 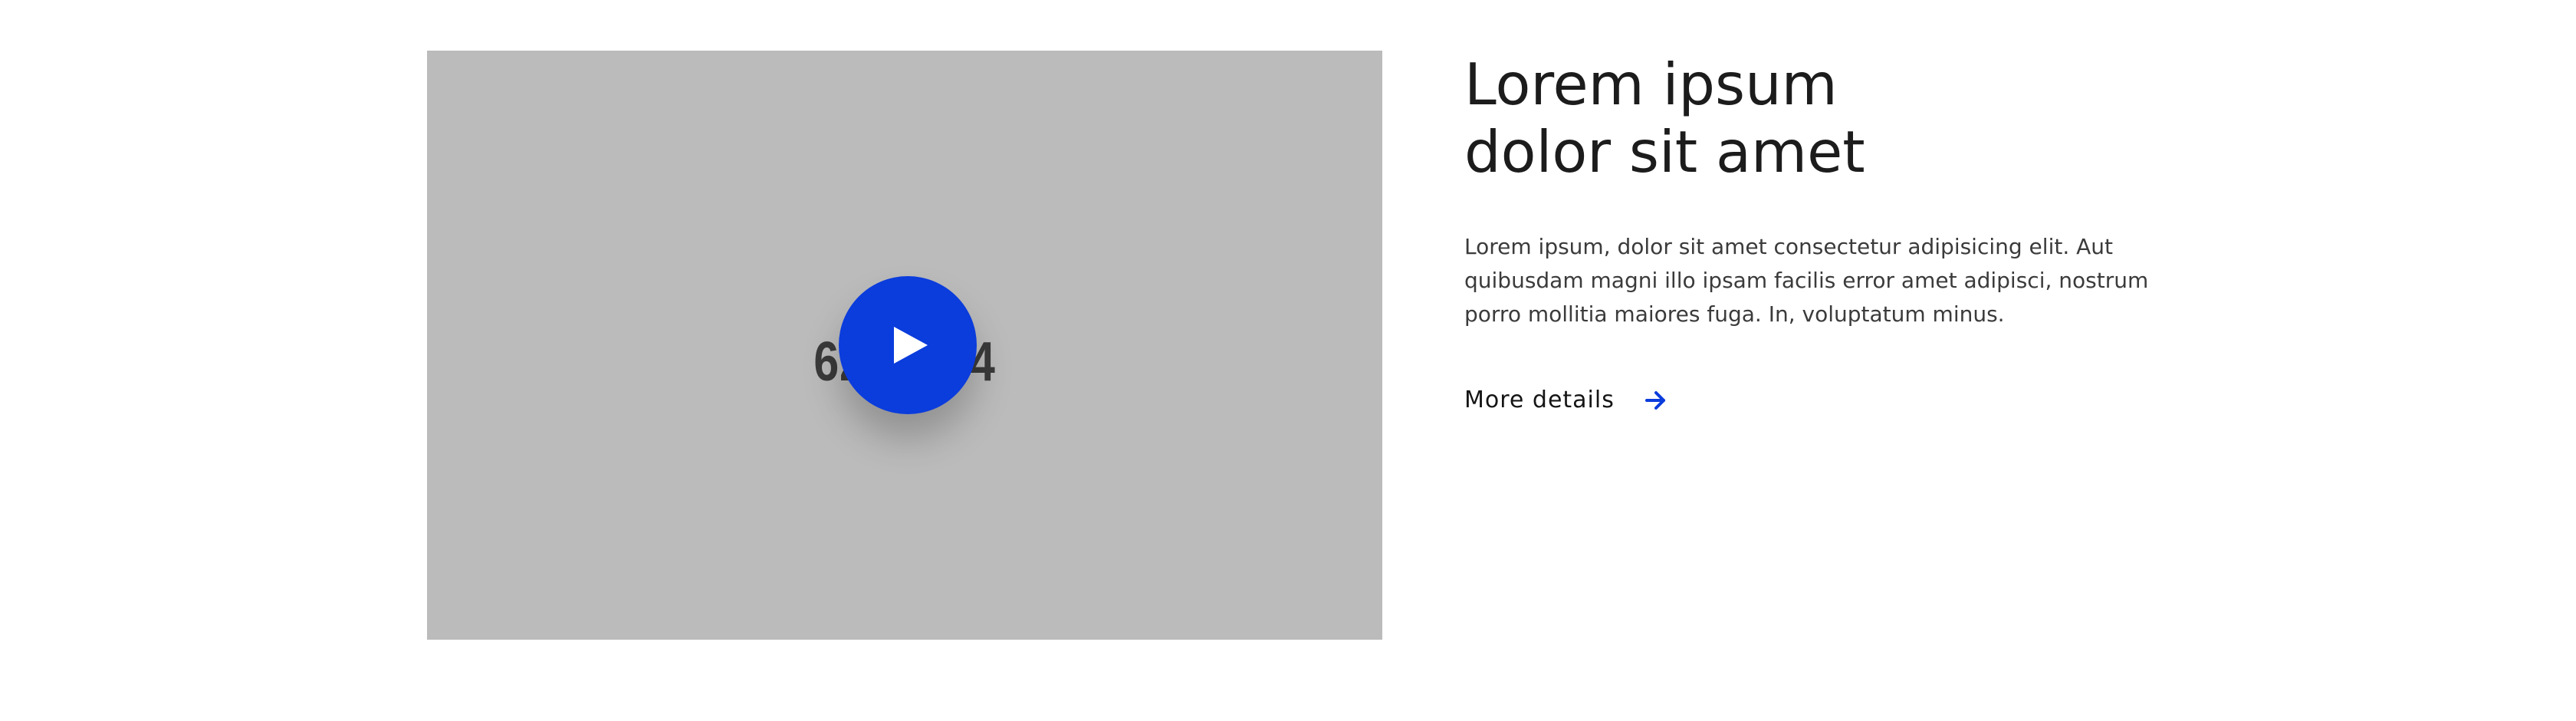 I want to click on arrow-right-icon, so click(x=1655, y=400).